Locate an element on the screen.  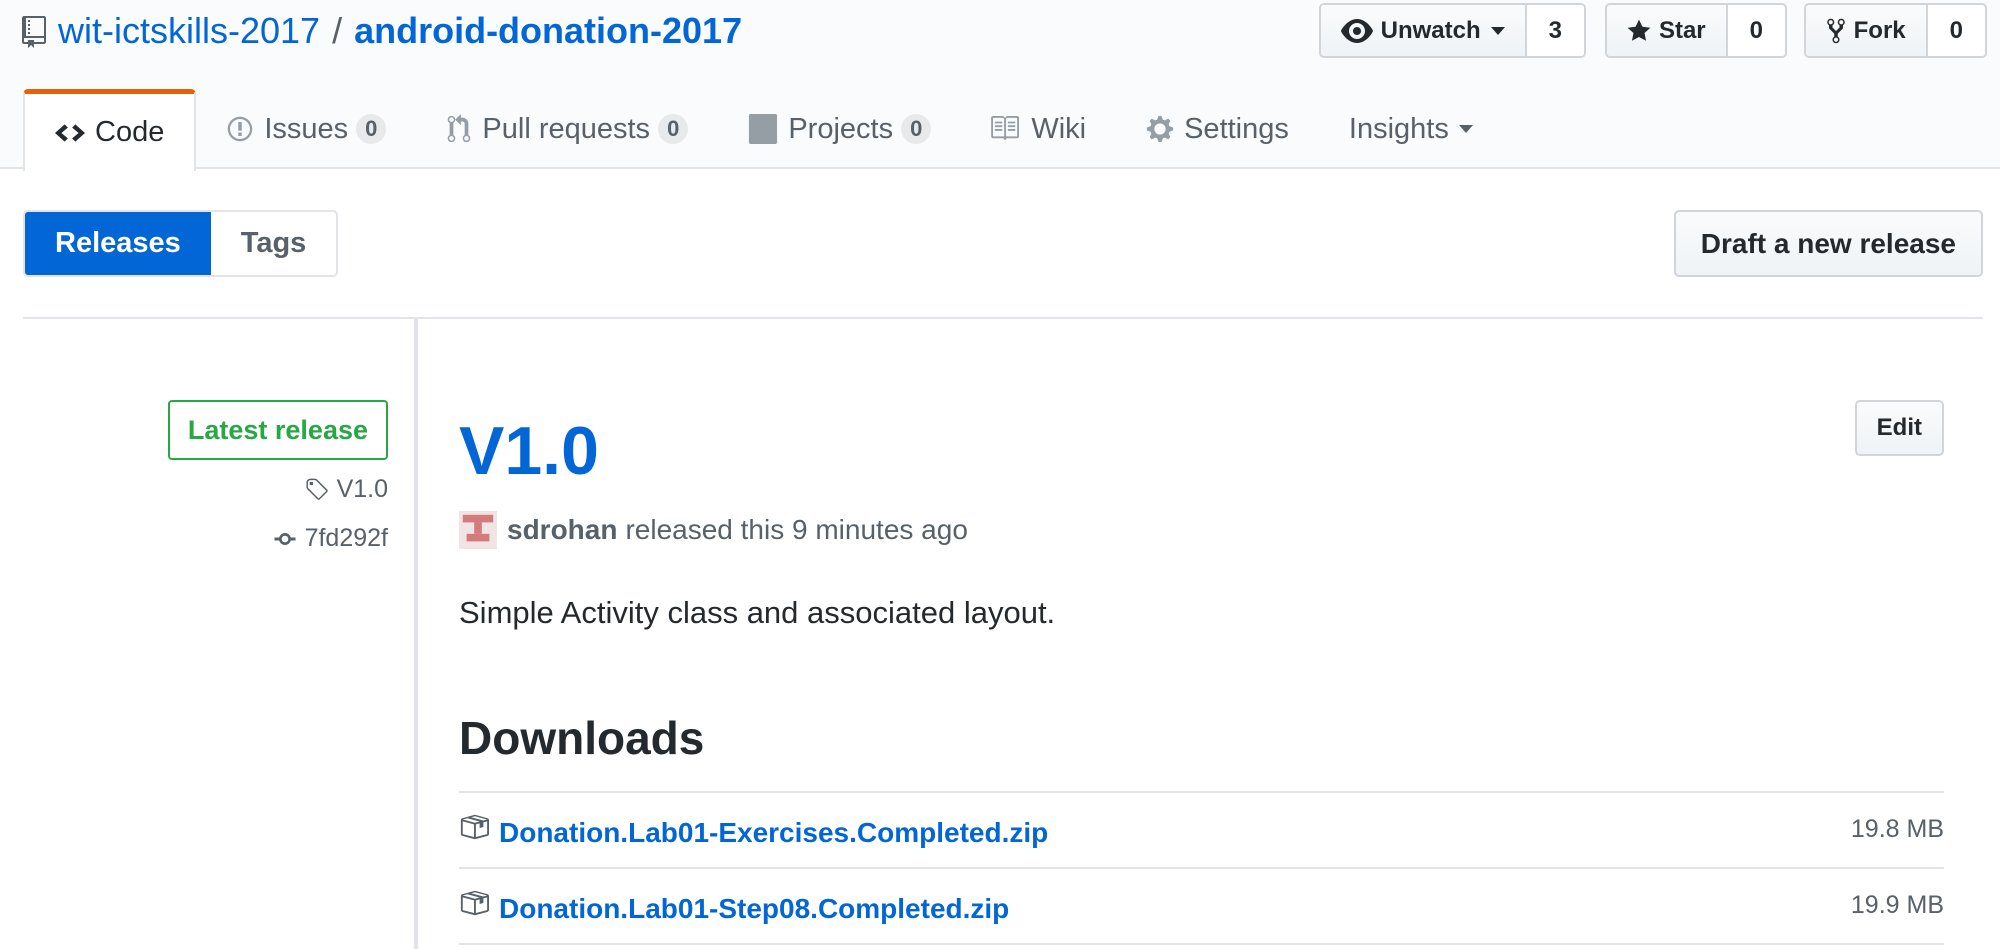
avatar is located at coordinates (478, 530).